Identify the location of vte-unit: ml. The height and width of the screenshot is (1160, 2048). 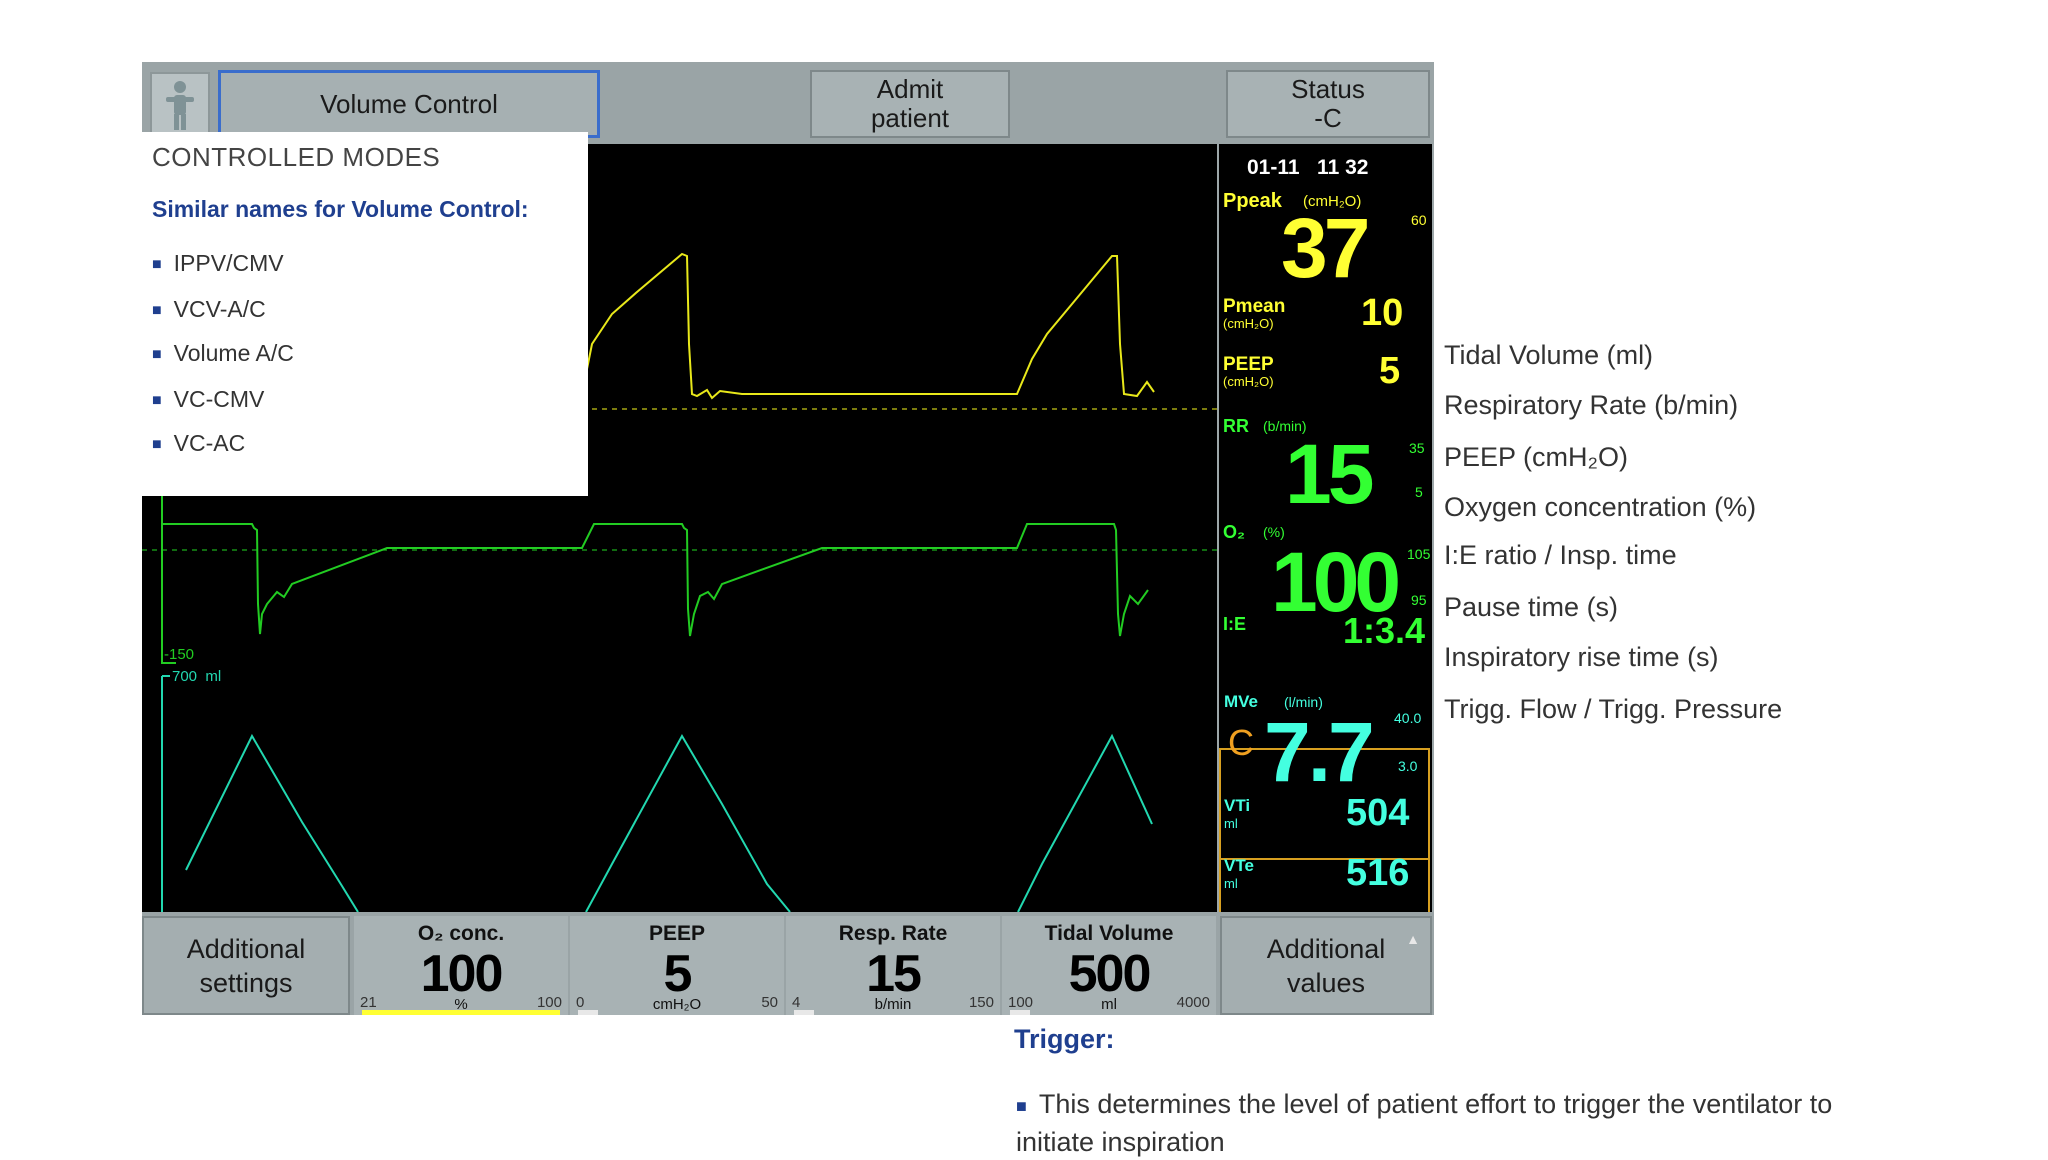
(1231, 883).